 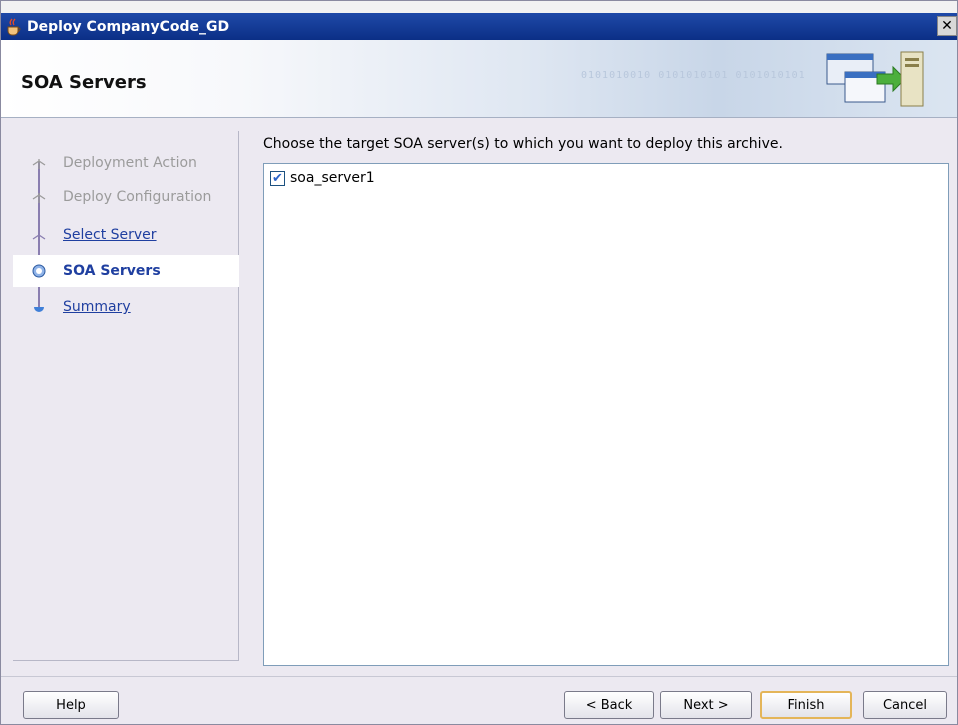 I want to click on title-bar: Deploy CompanyCode_GD ✕, so click(x=479, y=26).